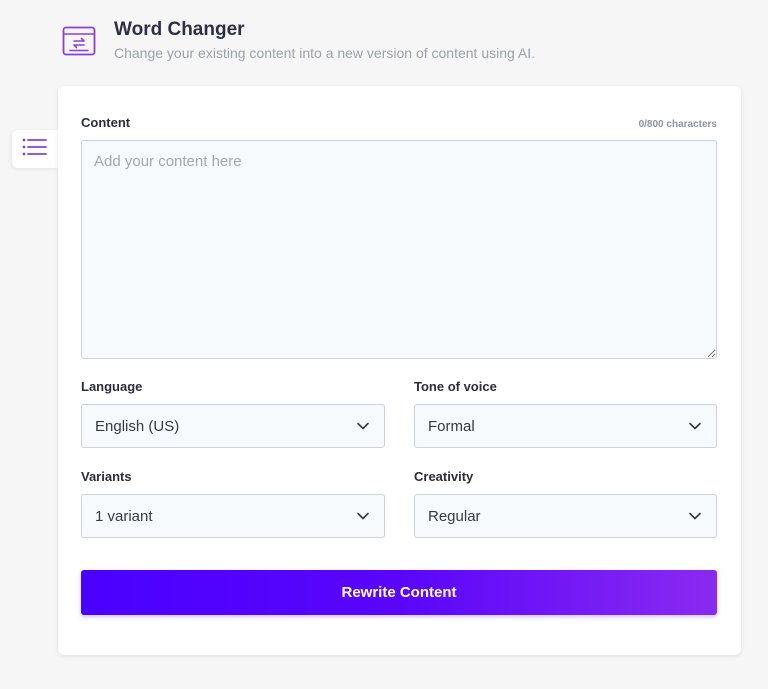  What do you see at coordinates (137, 426) in the screenshot?
I see `language-value: English (US)` at bounding box center [137, 426].